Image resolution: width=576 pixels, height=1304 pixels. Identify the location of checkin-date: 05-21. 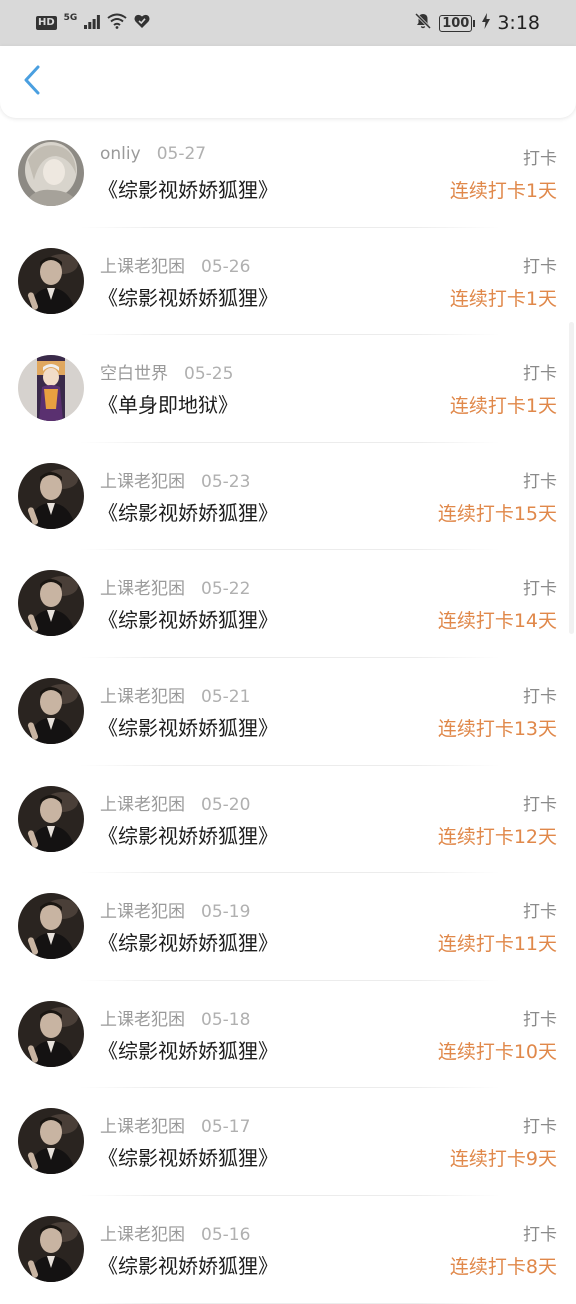
(226, 696).